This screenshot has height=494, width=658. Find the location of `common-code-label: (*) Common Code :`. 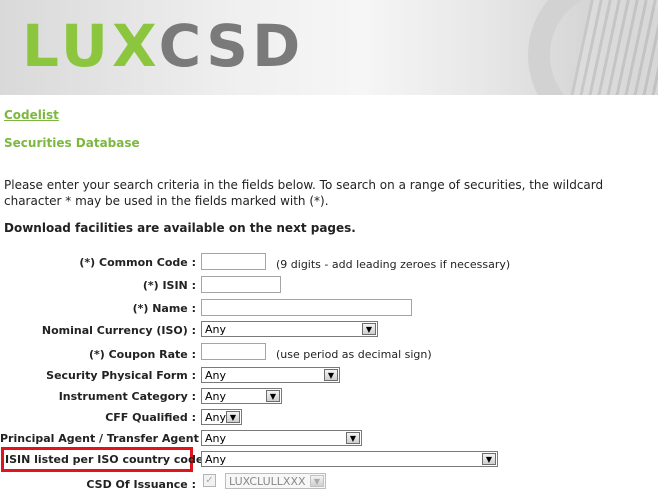

common-code-label: (*) Common Code : is located at coordinates (137, 262).